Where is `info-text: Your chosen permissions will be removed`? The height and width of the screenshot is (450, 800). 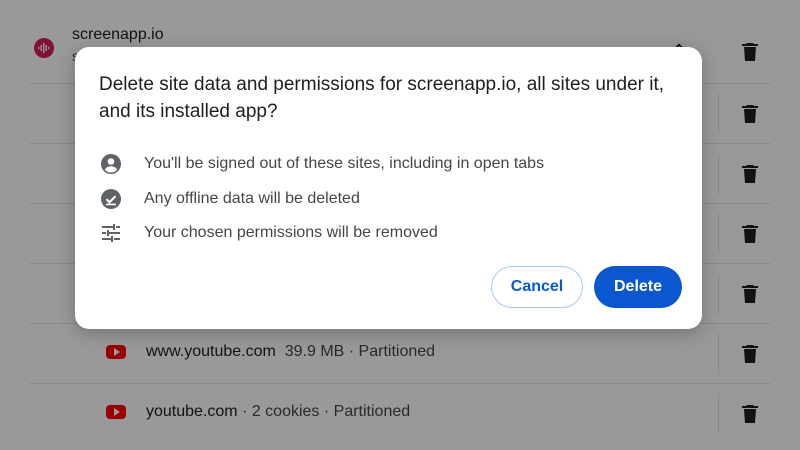 info-text: Your chosen permissions will be removed is located at coordinates (291, 232).